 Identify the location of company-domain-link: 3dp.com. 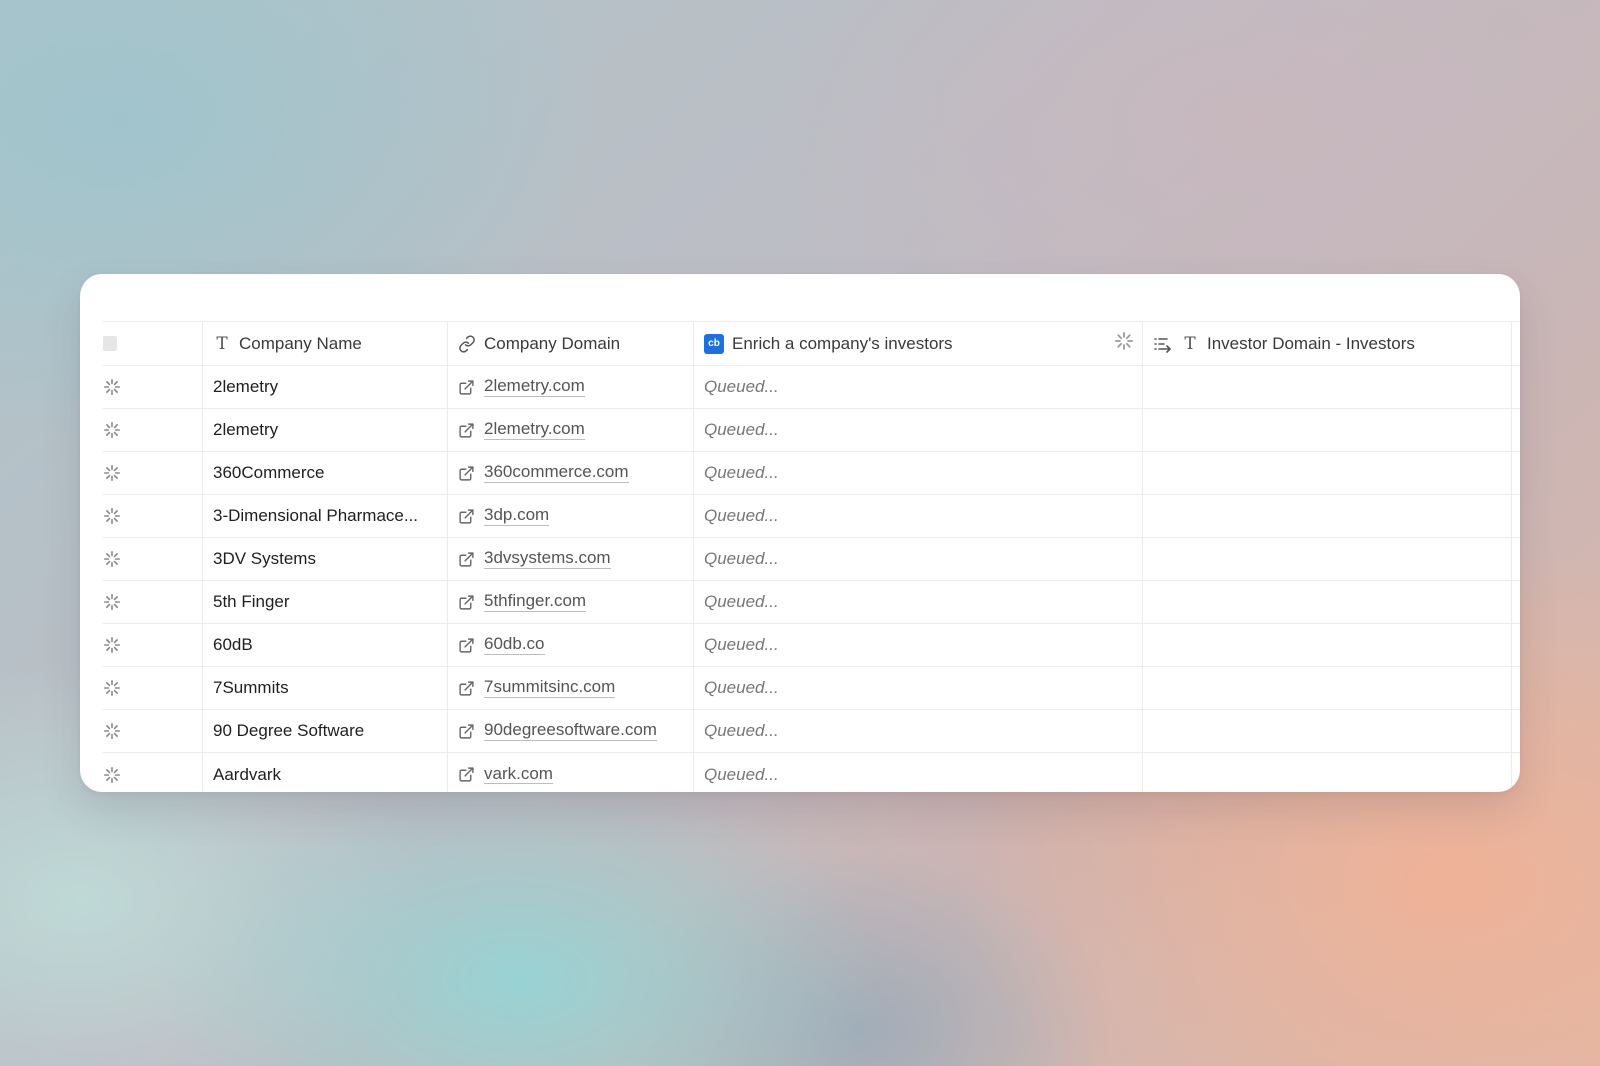
(517, 515).